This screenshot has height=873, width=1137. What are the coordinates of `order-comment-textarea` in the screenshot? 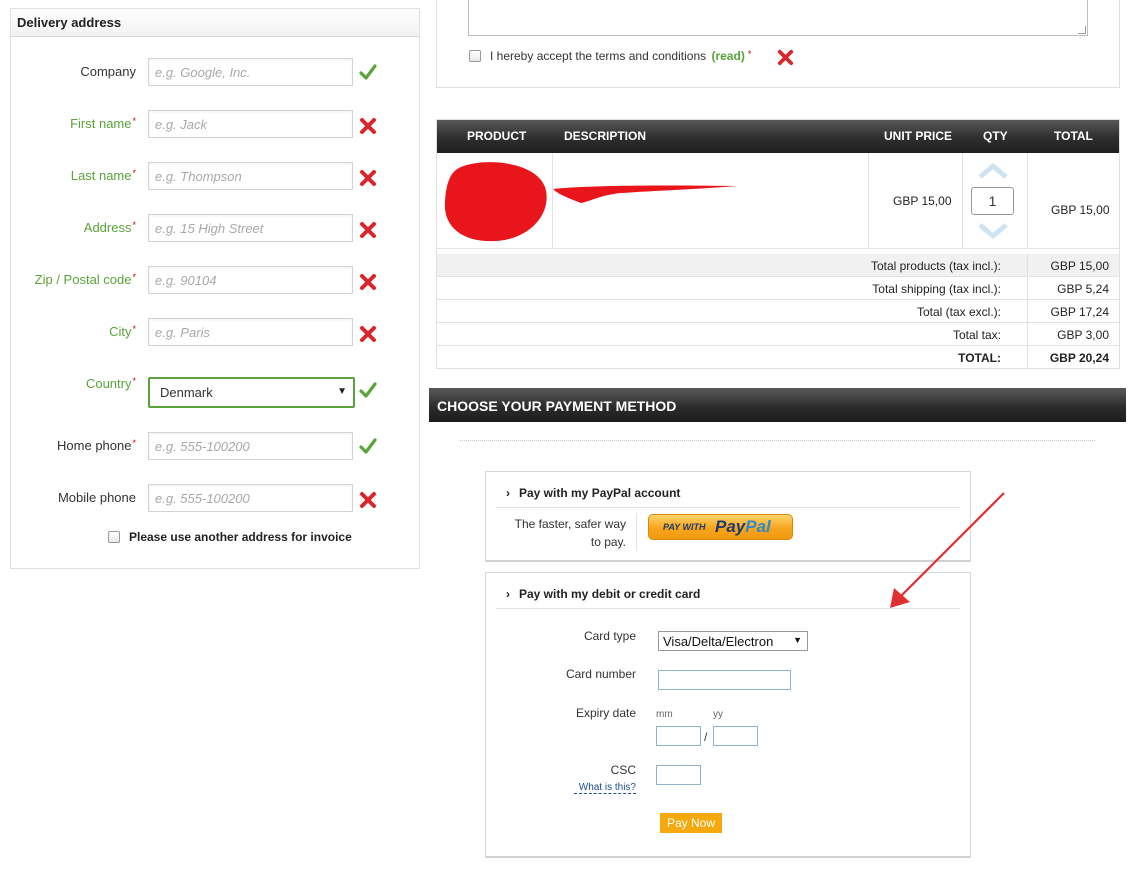 It's located at (778, 18).